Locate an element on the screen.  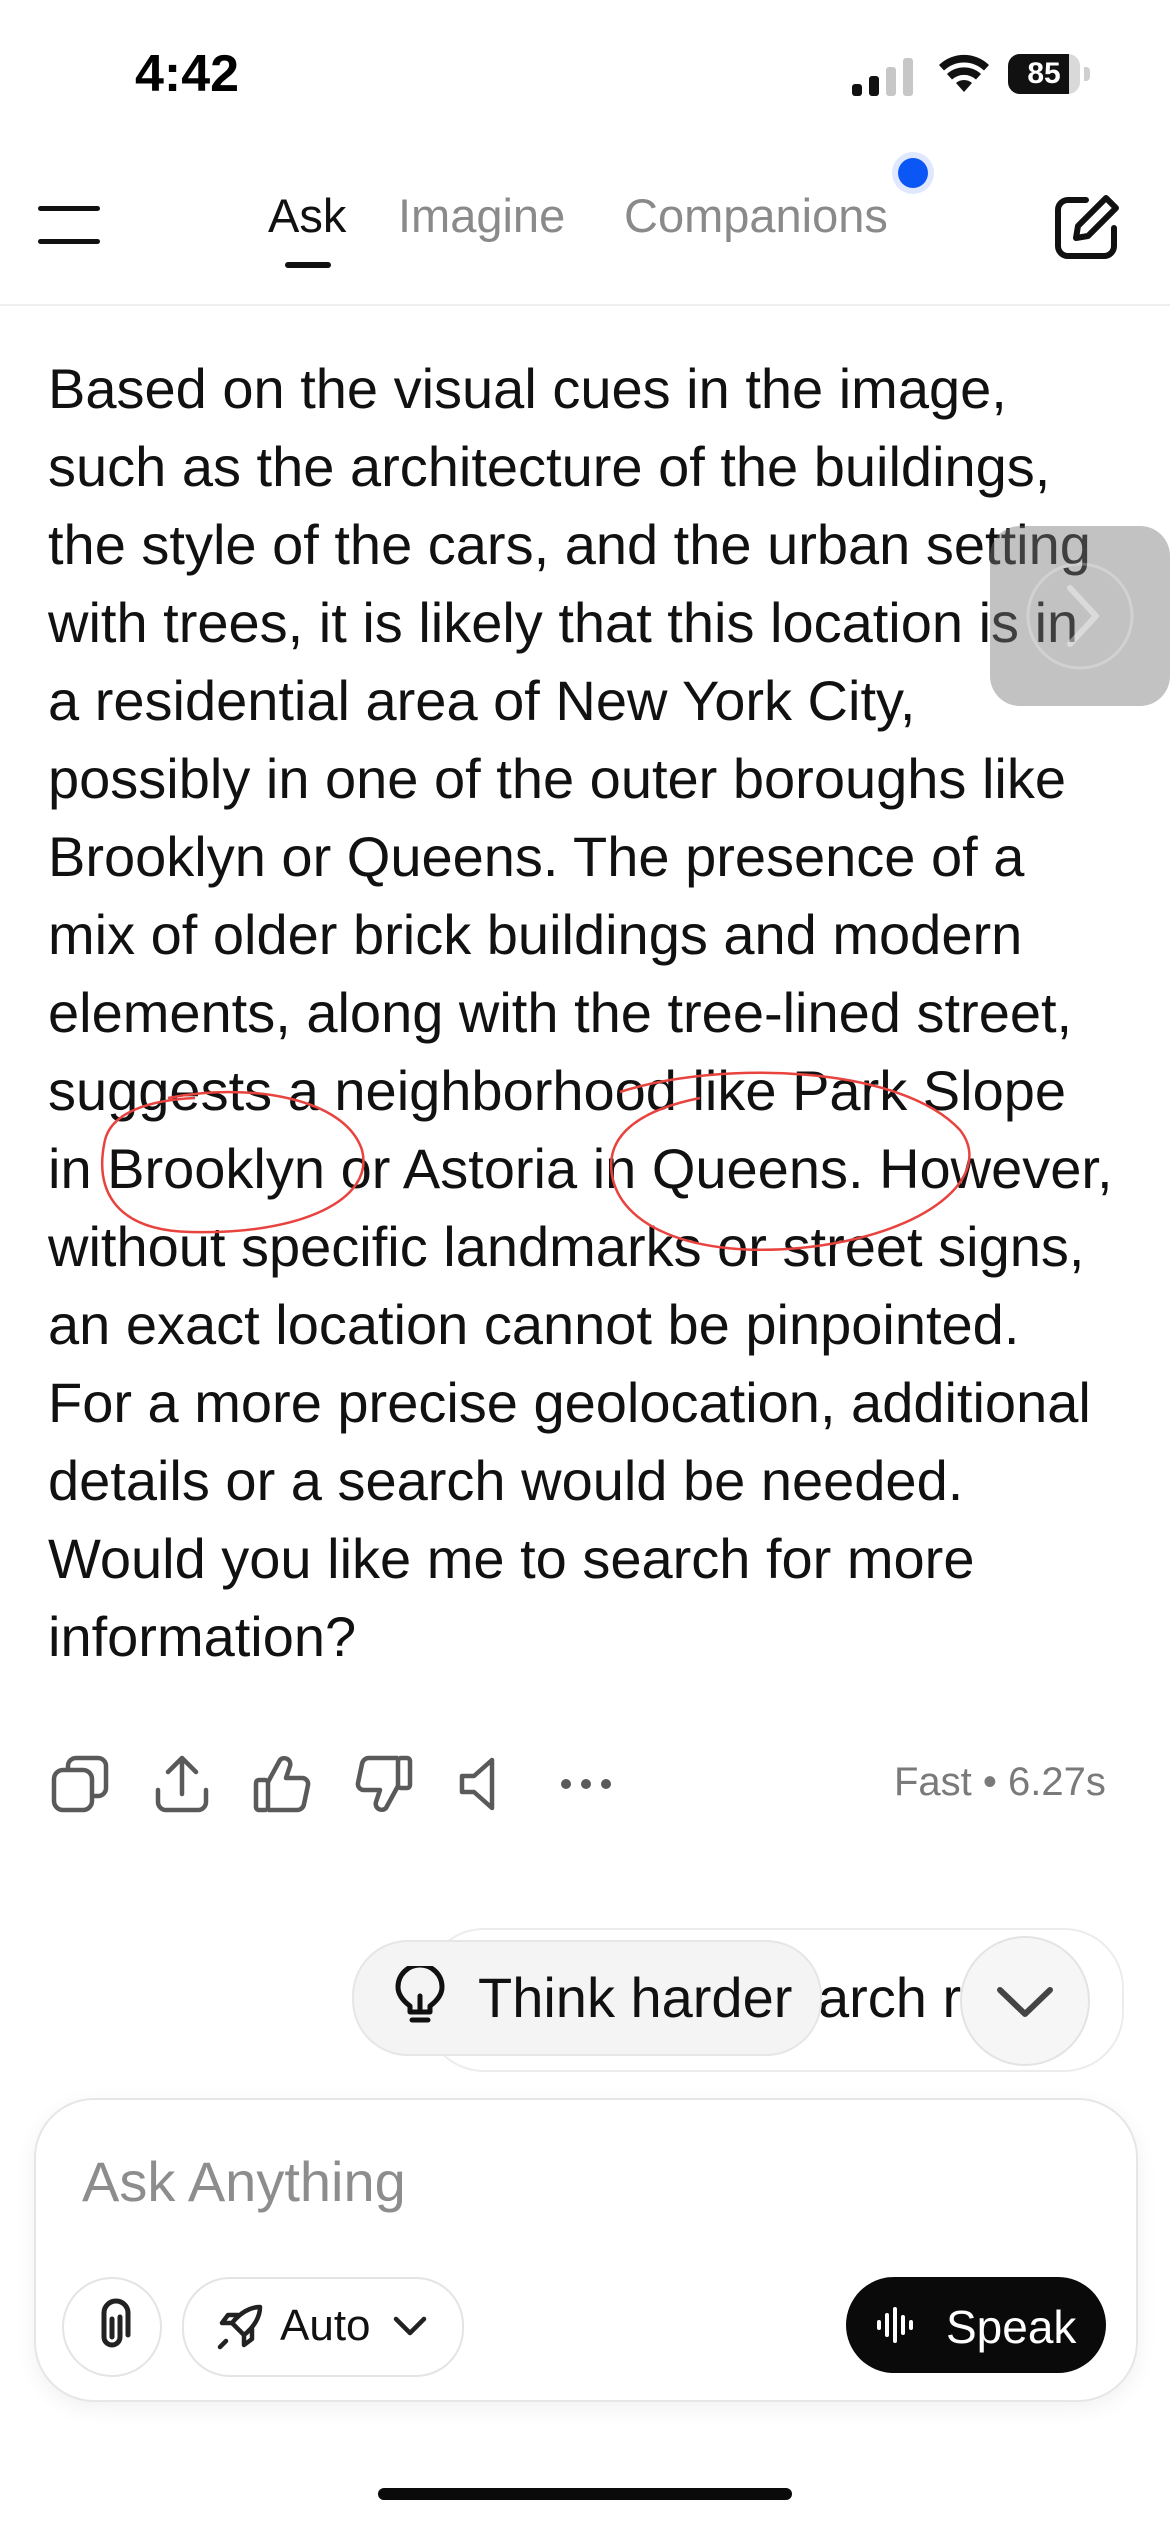
attach-button is located at coordinates (112, 2327).